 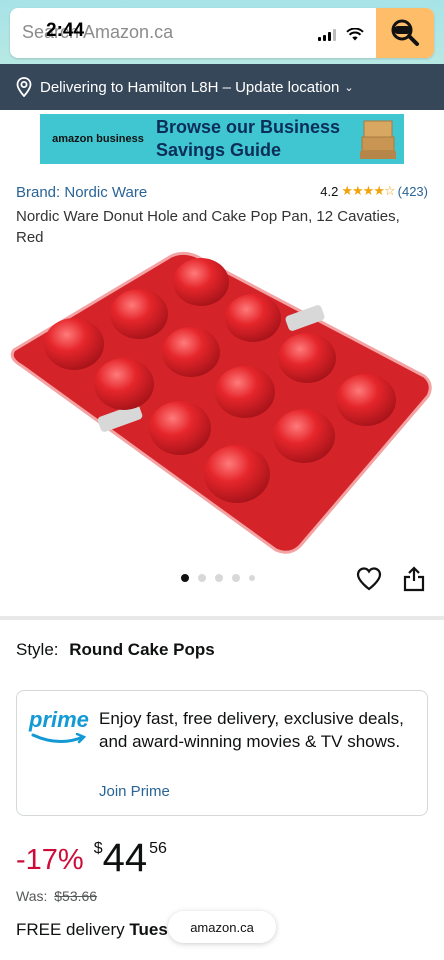 I want to click on top-header: Search Amazon.ca 2:44, so click(x=222, y=32).